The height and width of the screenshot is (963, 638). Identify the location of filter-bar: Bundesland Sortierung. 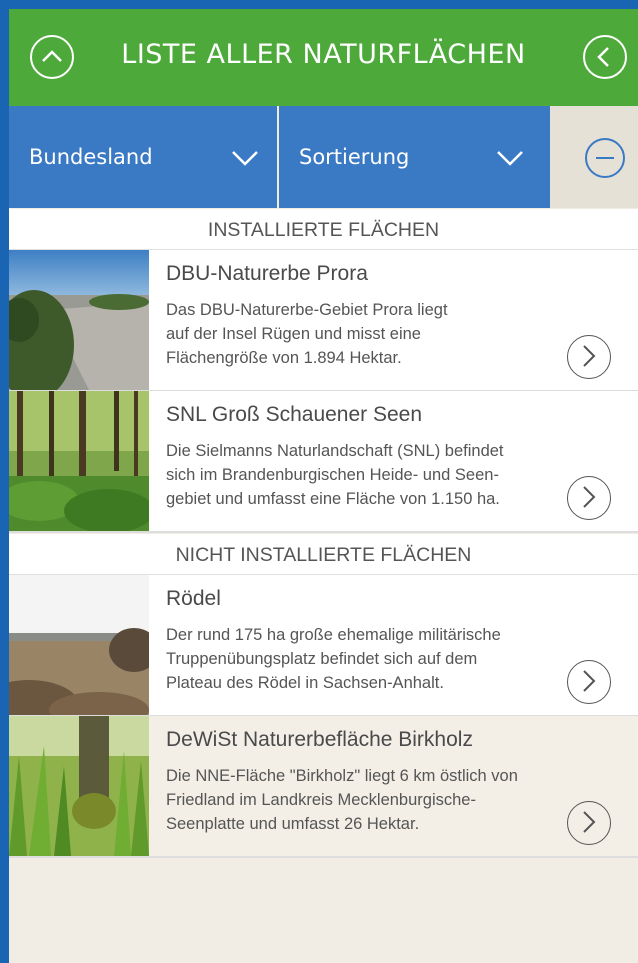
(323, 157).